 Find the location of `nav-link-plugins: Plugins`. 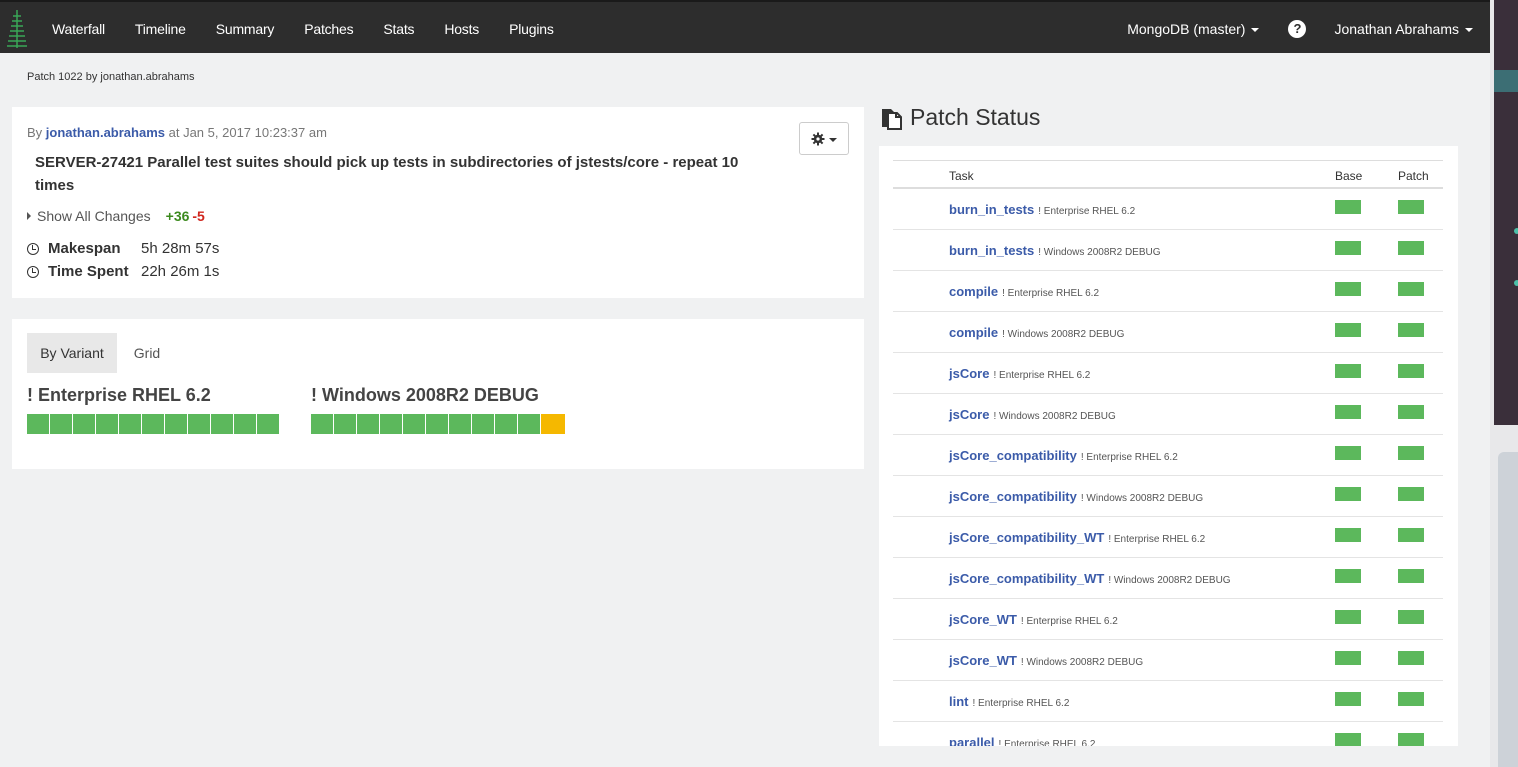

nav-link-plugins: Plugins is located at coordinates (531, 29).